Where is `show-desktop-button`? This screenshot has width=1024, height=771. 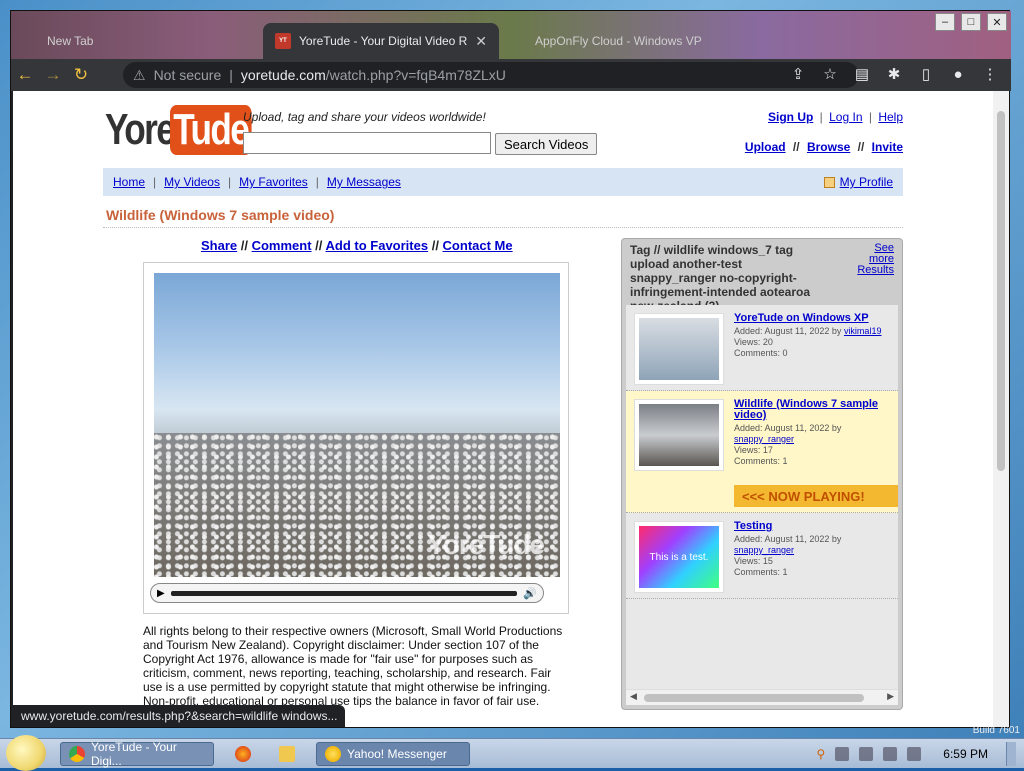
show-desktop-button is located at coordinates (1011, 754).